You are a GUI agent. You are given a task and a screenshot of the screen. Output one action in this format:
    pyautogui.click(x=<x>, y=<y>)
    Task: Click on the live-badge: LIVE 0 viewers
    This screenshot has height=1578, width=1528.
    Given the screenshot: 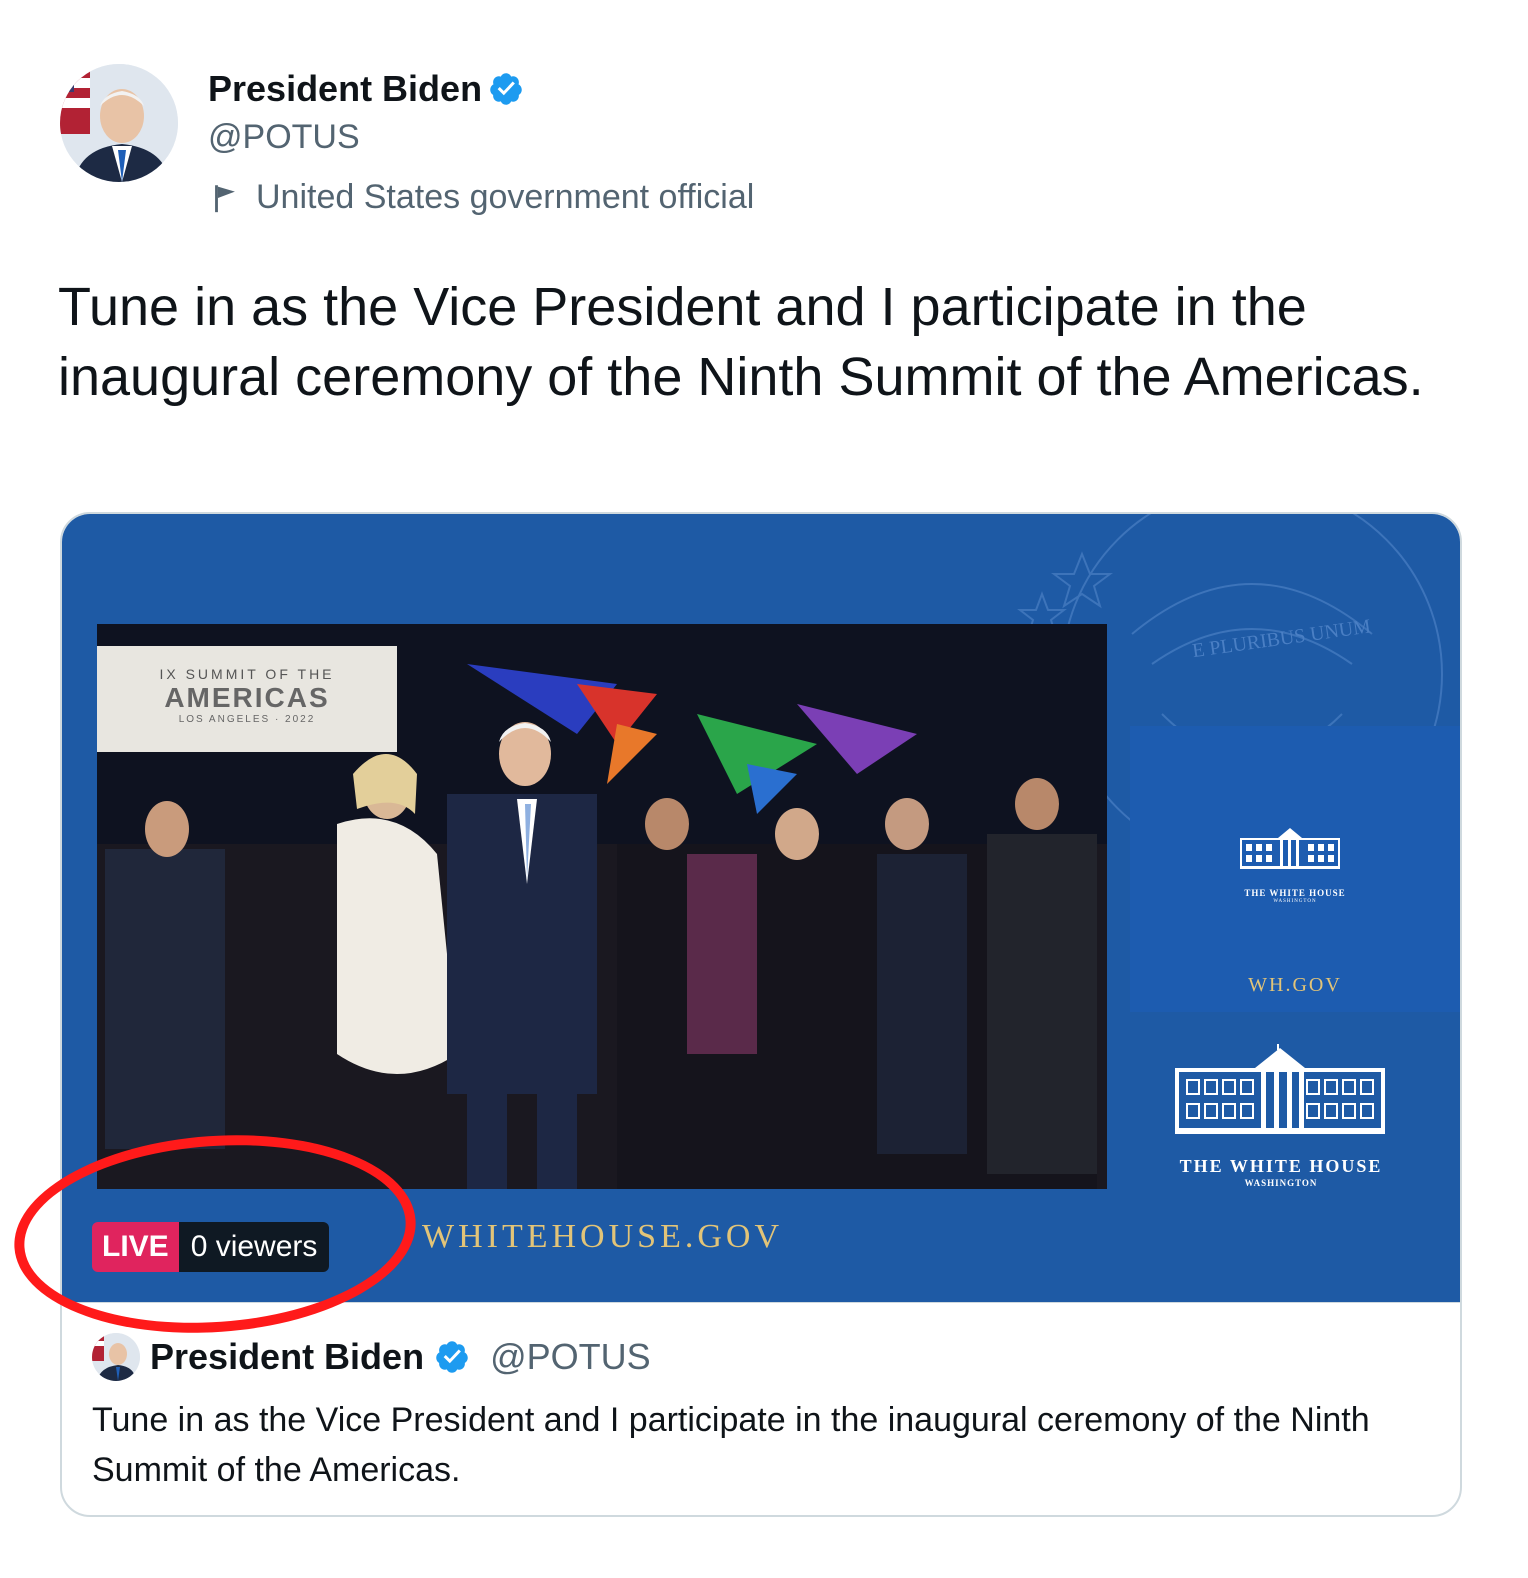 What is the action you would take?
    pyautogui.click(x=211, y=1247)
    